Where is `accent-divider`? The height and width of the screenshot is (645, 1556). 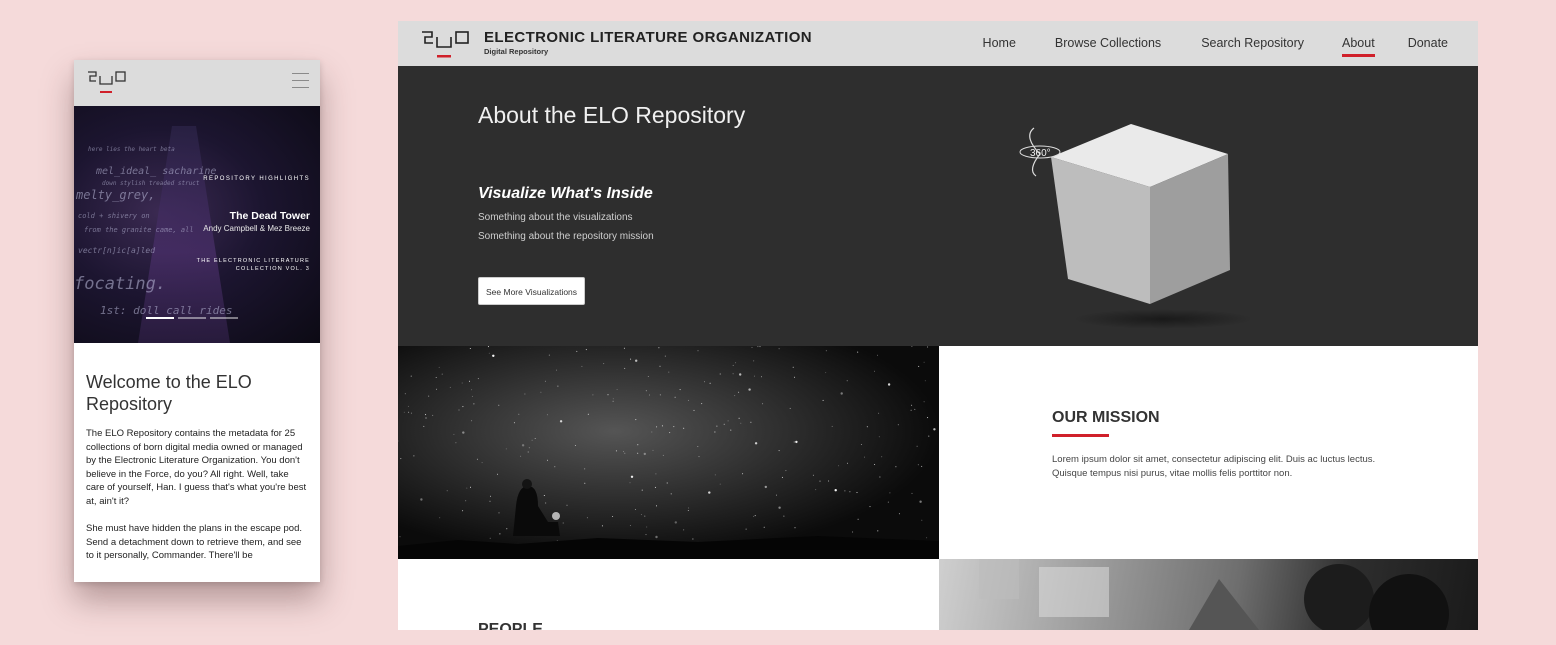
accent-divider is located at coordinates (1080, 435).